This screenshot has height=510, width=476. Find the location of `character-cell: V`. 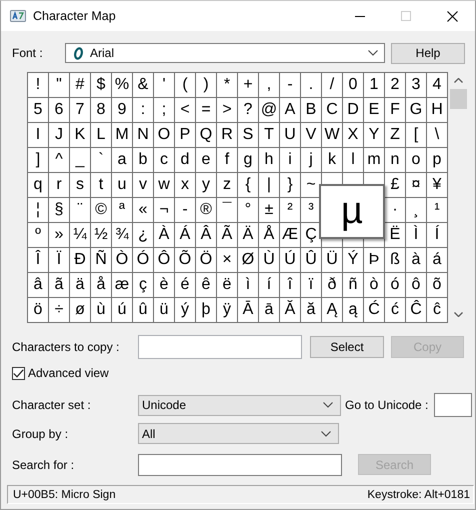

character-cell: V is located at coordinates (311, 135).